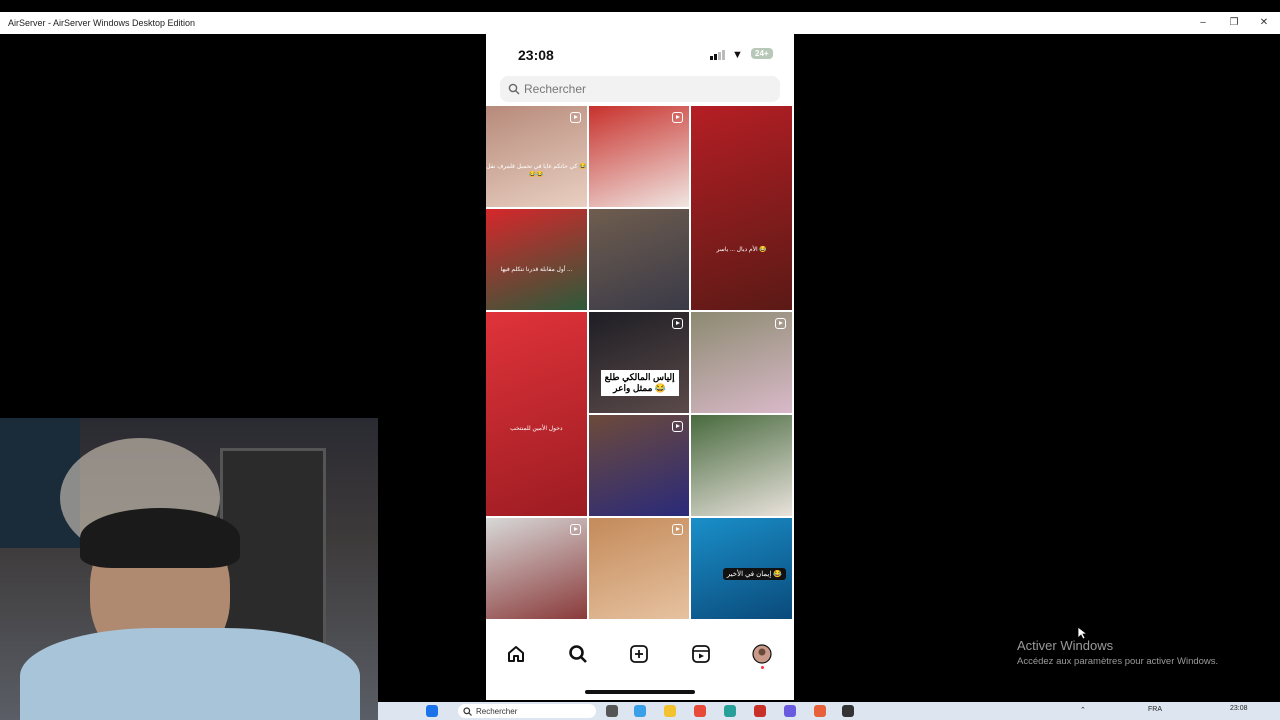 This screenshot has height=720, width=1280. I want to click on taskbar-clock: 23:08, so click(1239, 708).